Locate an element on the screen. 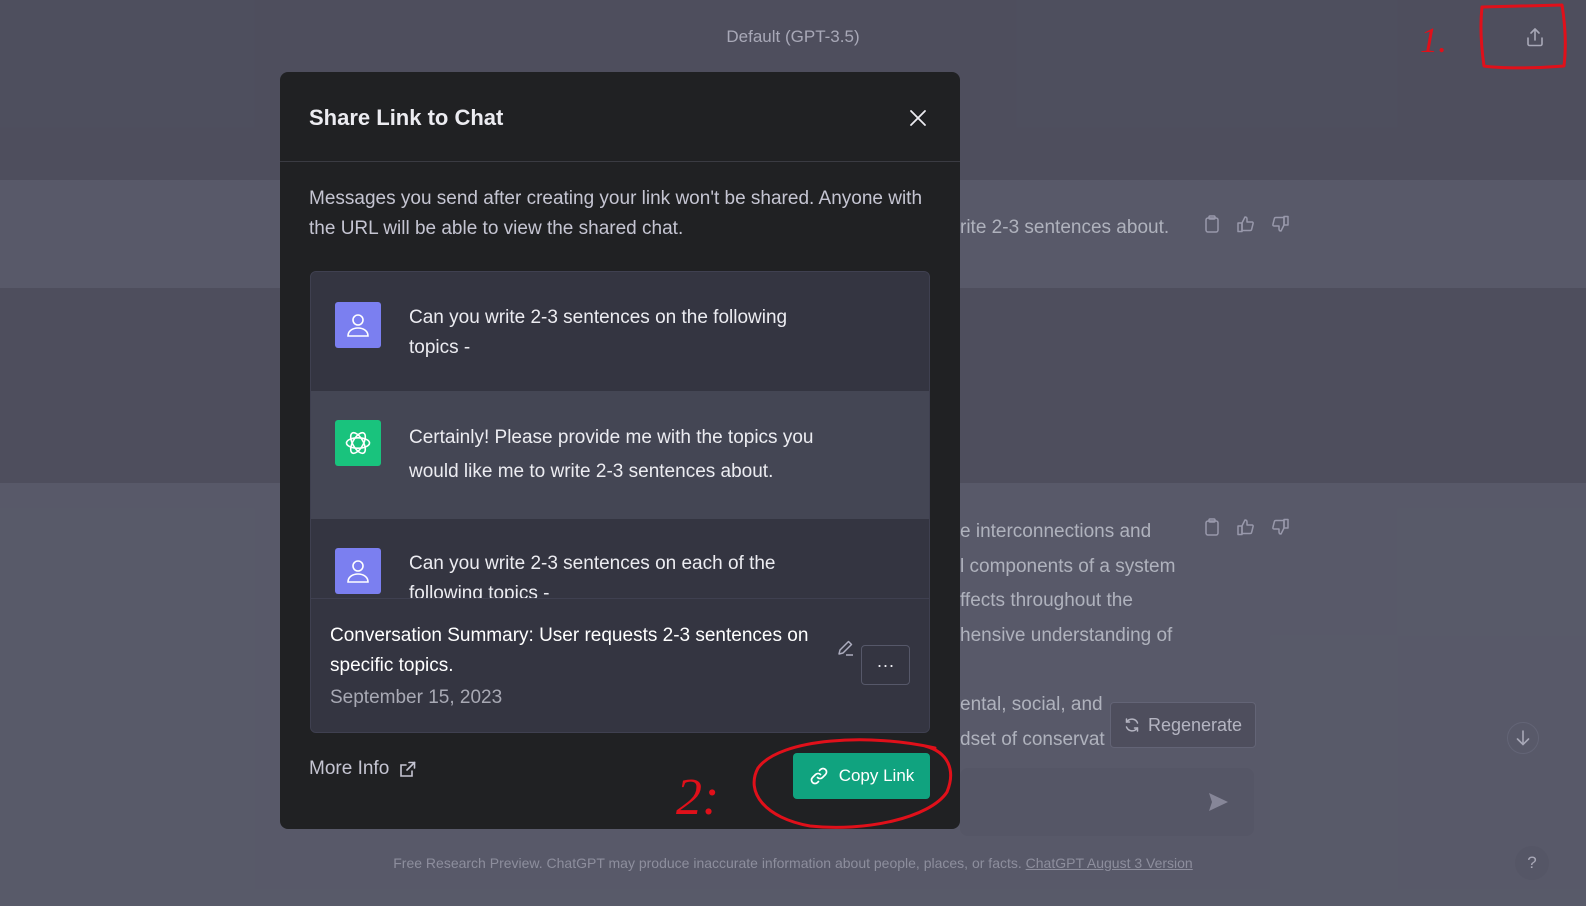 Image resolution: width=1586 pixels, height=906 pixels. chatgpt-avatar is located at coordinates (358, 443).